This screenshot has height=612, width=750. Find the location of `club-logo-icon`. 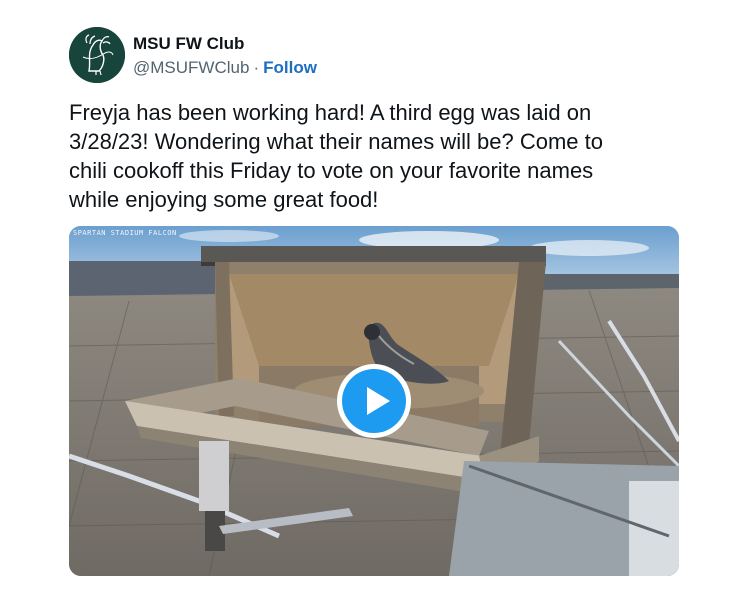

club-logo-icon is located at coordinates (97, 55).